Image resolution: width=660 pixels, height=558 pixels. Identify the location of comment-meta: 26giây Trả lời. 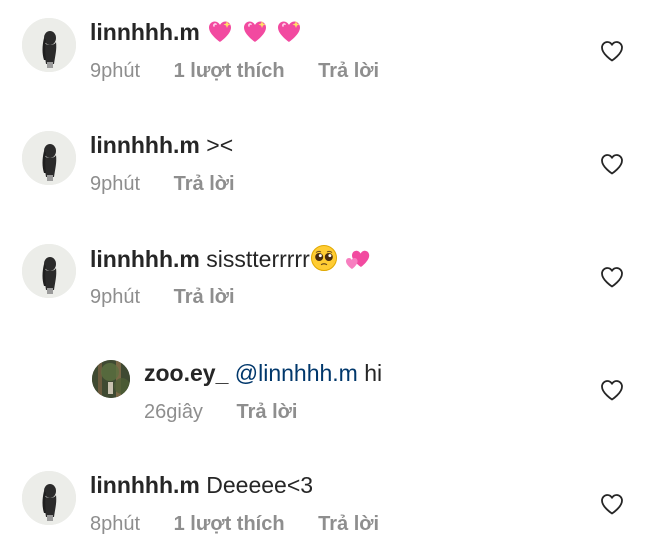
(234, 412).